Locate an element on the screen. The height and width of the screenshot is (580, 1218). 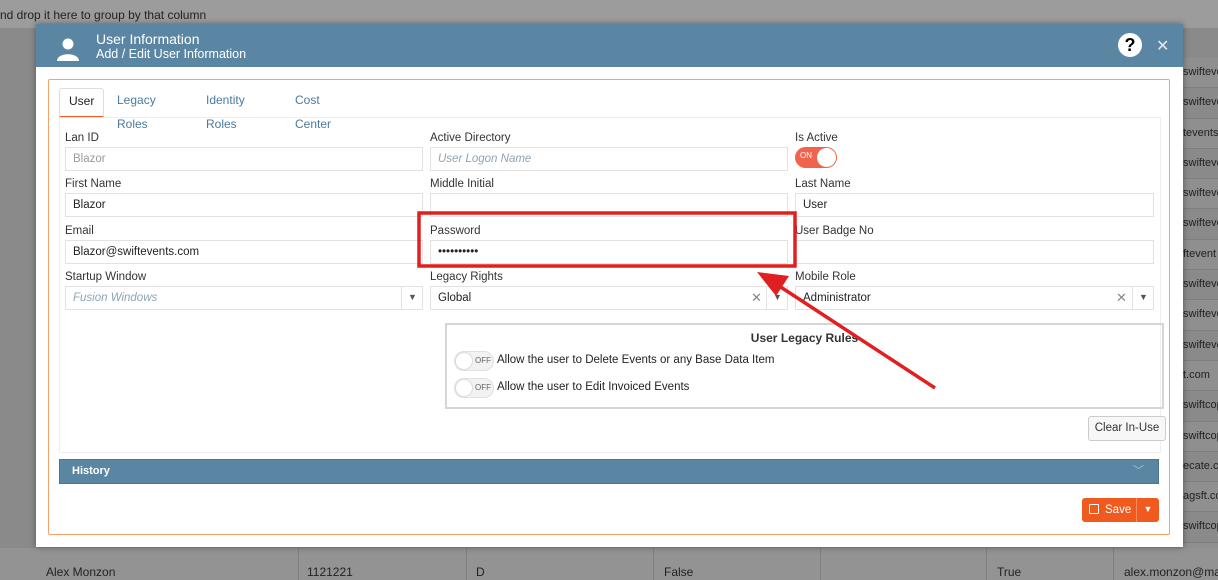
row-initial: D is located at coordinates (480, 572).